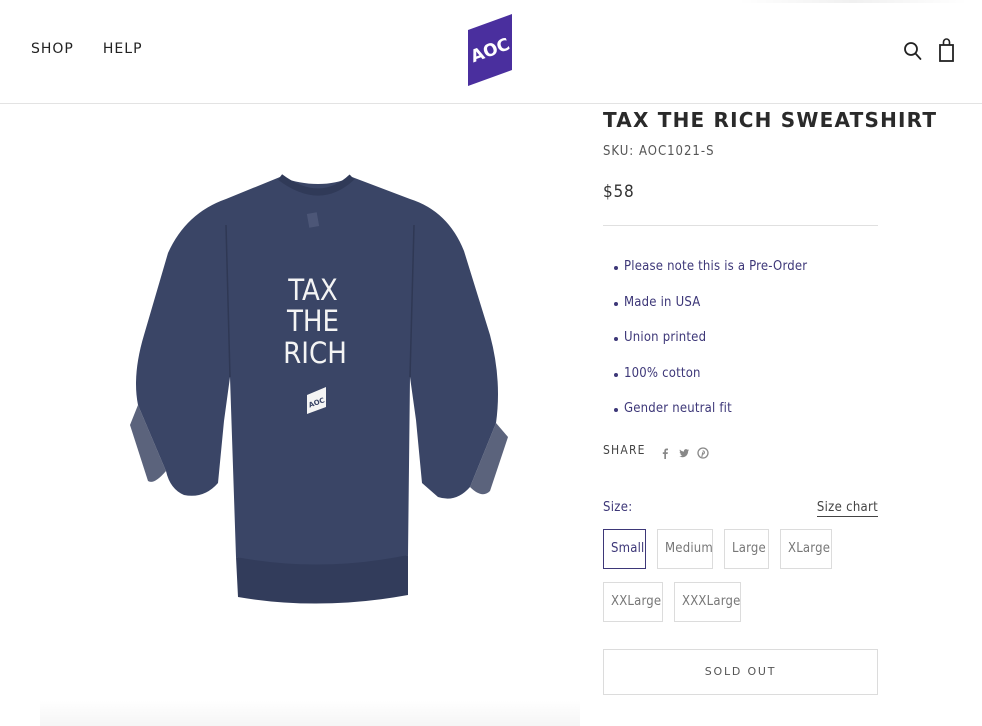 The image size is (982, 726). I want to click on aoc-logo: AOC, so click(490, 50).